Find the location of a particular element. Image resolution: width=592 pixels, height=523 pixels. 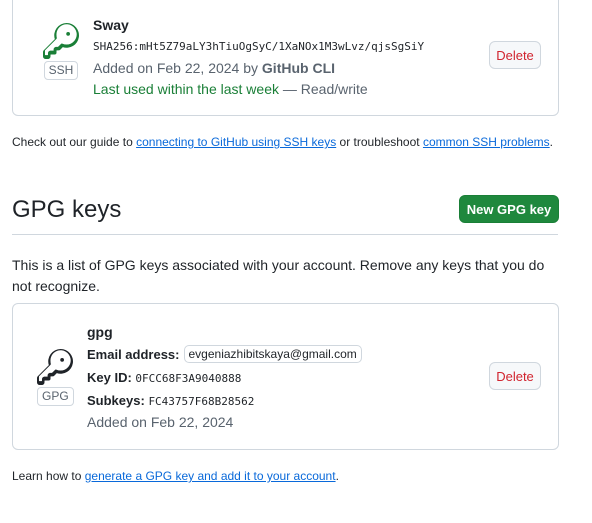

gpg-subkeys-row: Subkeys: FC43757F68B28562 is located at coordinates (170, 400).